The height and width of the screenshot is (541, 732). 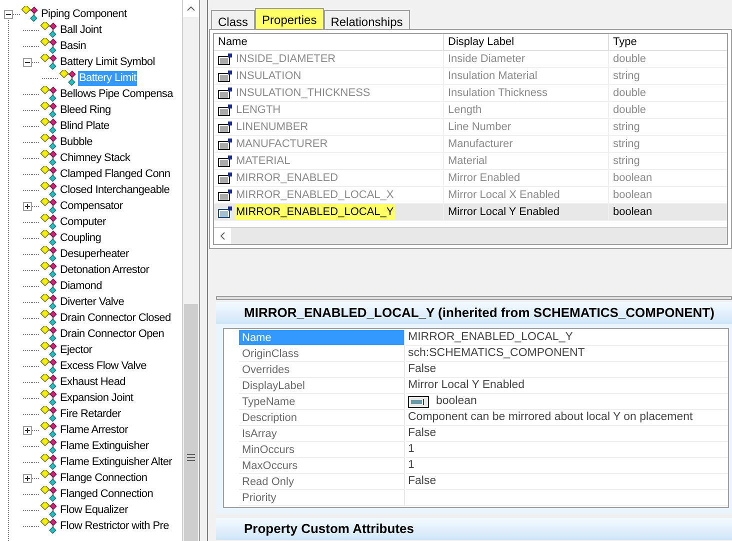 I want to click on tab: Class, so click(x=233, y=19).